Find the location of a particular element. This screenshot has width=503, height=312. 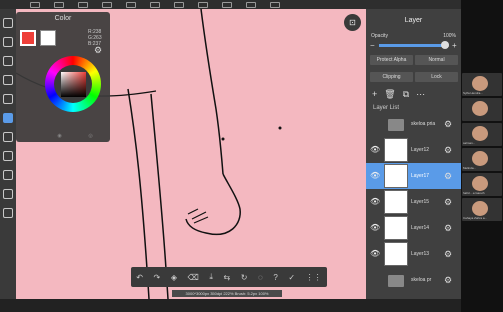

hand-icon is located at coordinates (203, 4).